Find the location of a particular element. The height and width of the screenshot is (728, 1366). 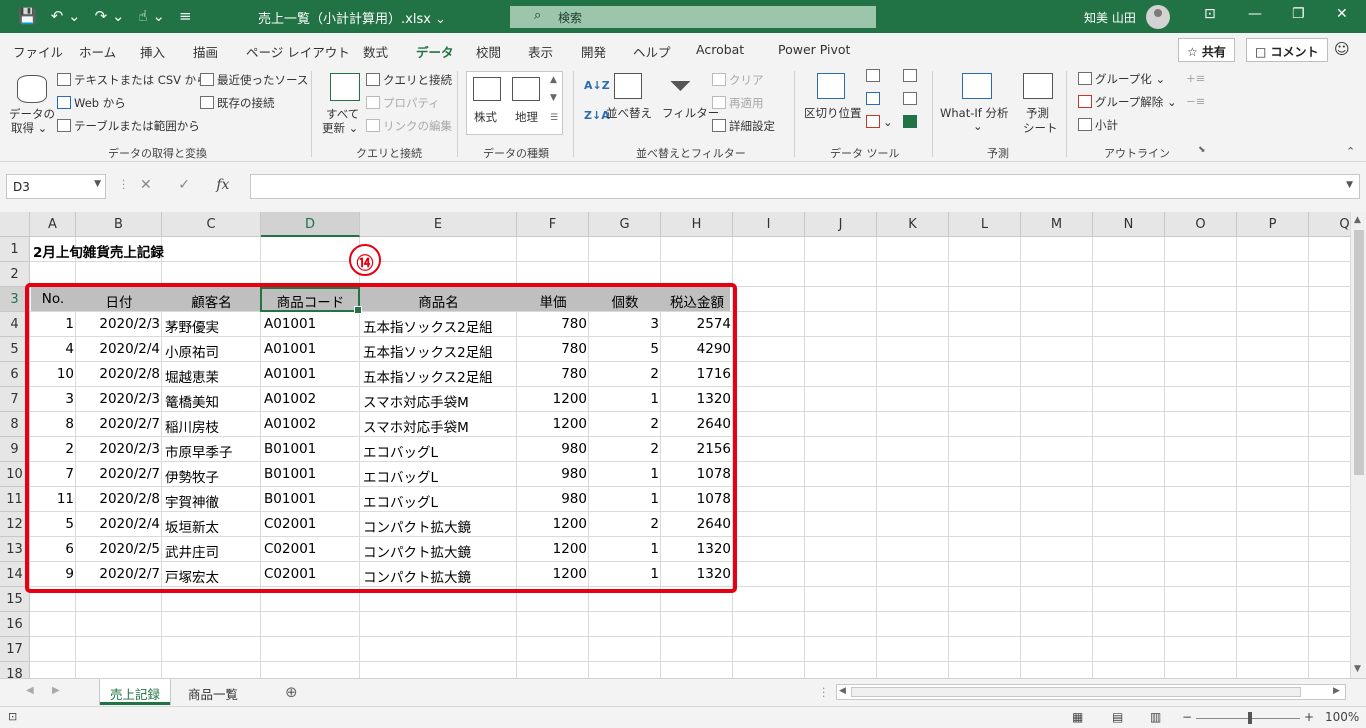

tab-split-icon: ⋮ is located at coordinates (824, 692).